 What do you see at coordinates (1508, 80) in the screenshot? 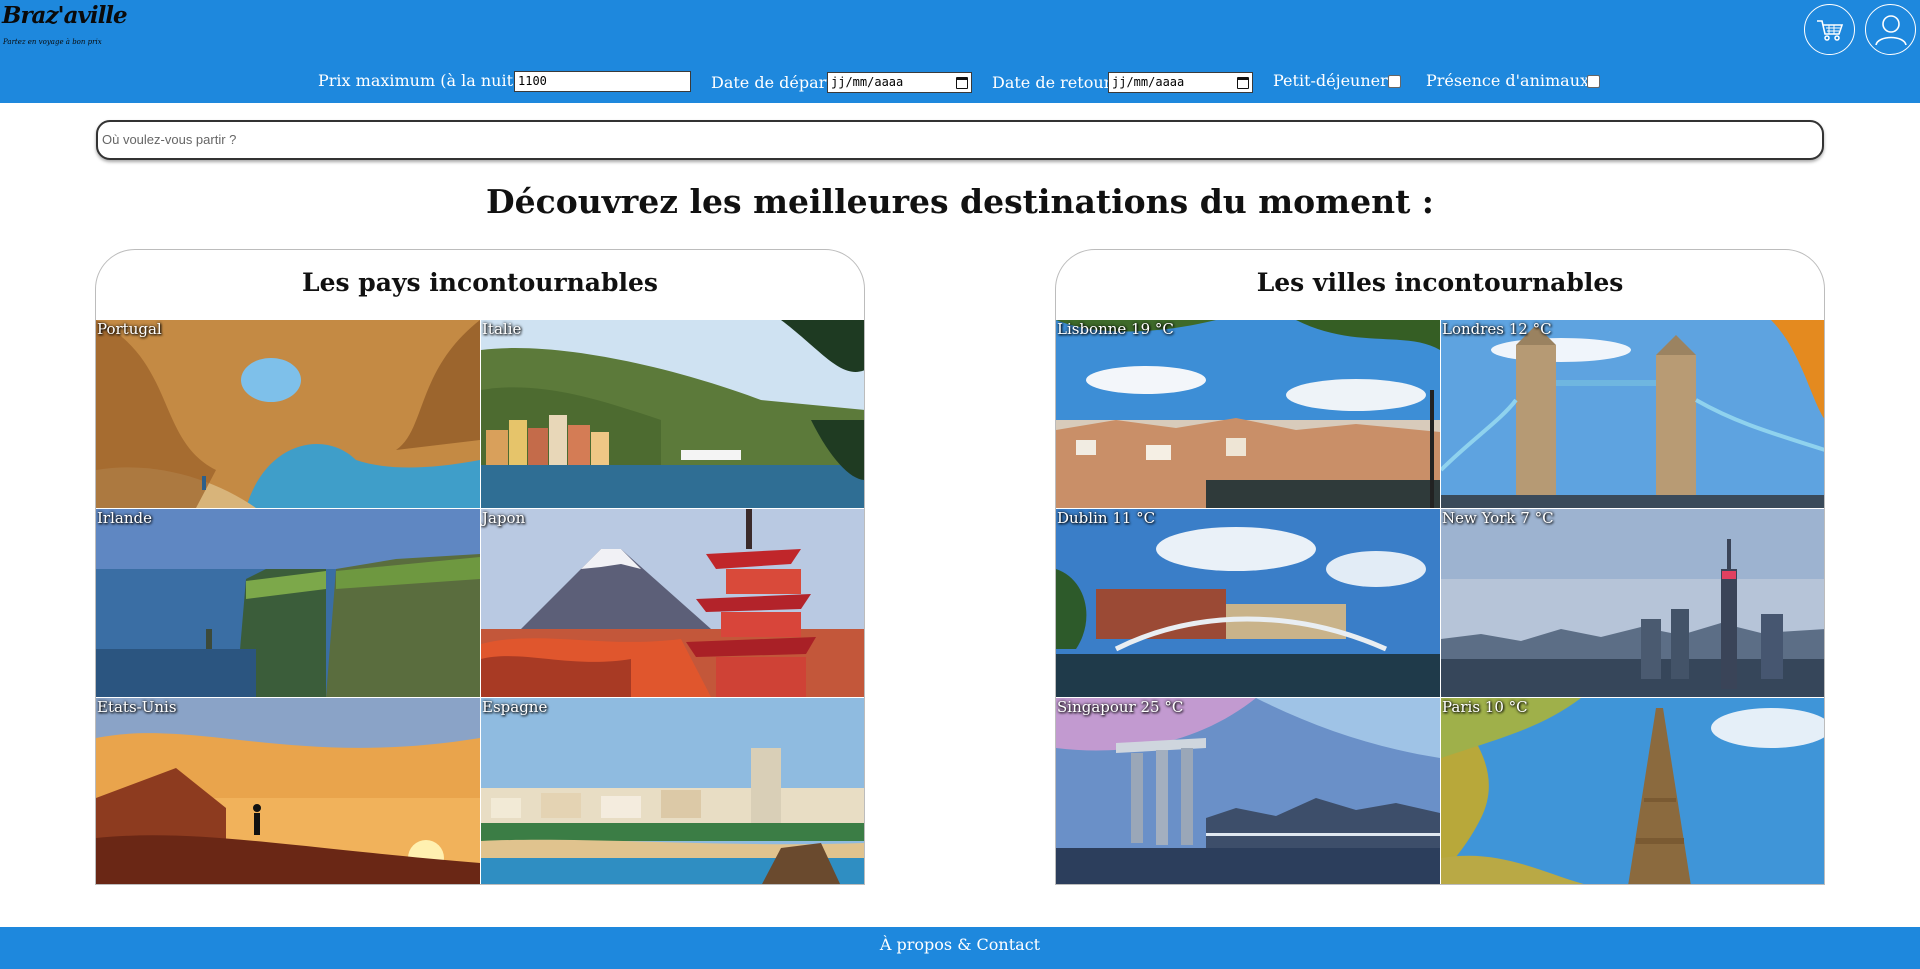
I see `animals-label: Présence d'animaux` at bounding box center [1508, 80].